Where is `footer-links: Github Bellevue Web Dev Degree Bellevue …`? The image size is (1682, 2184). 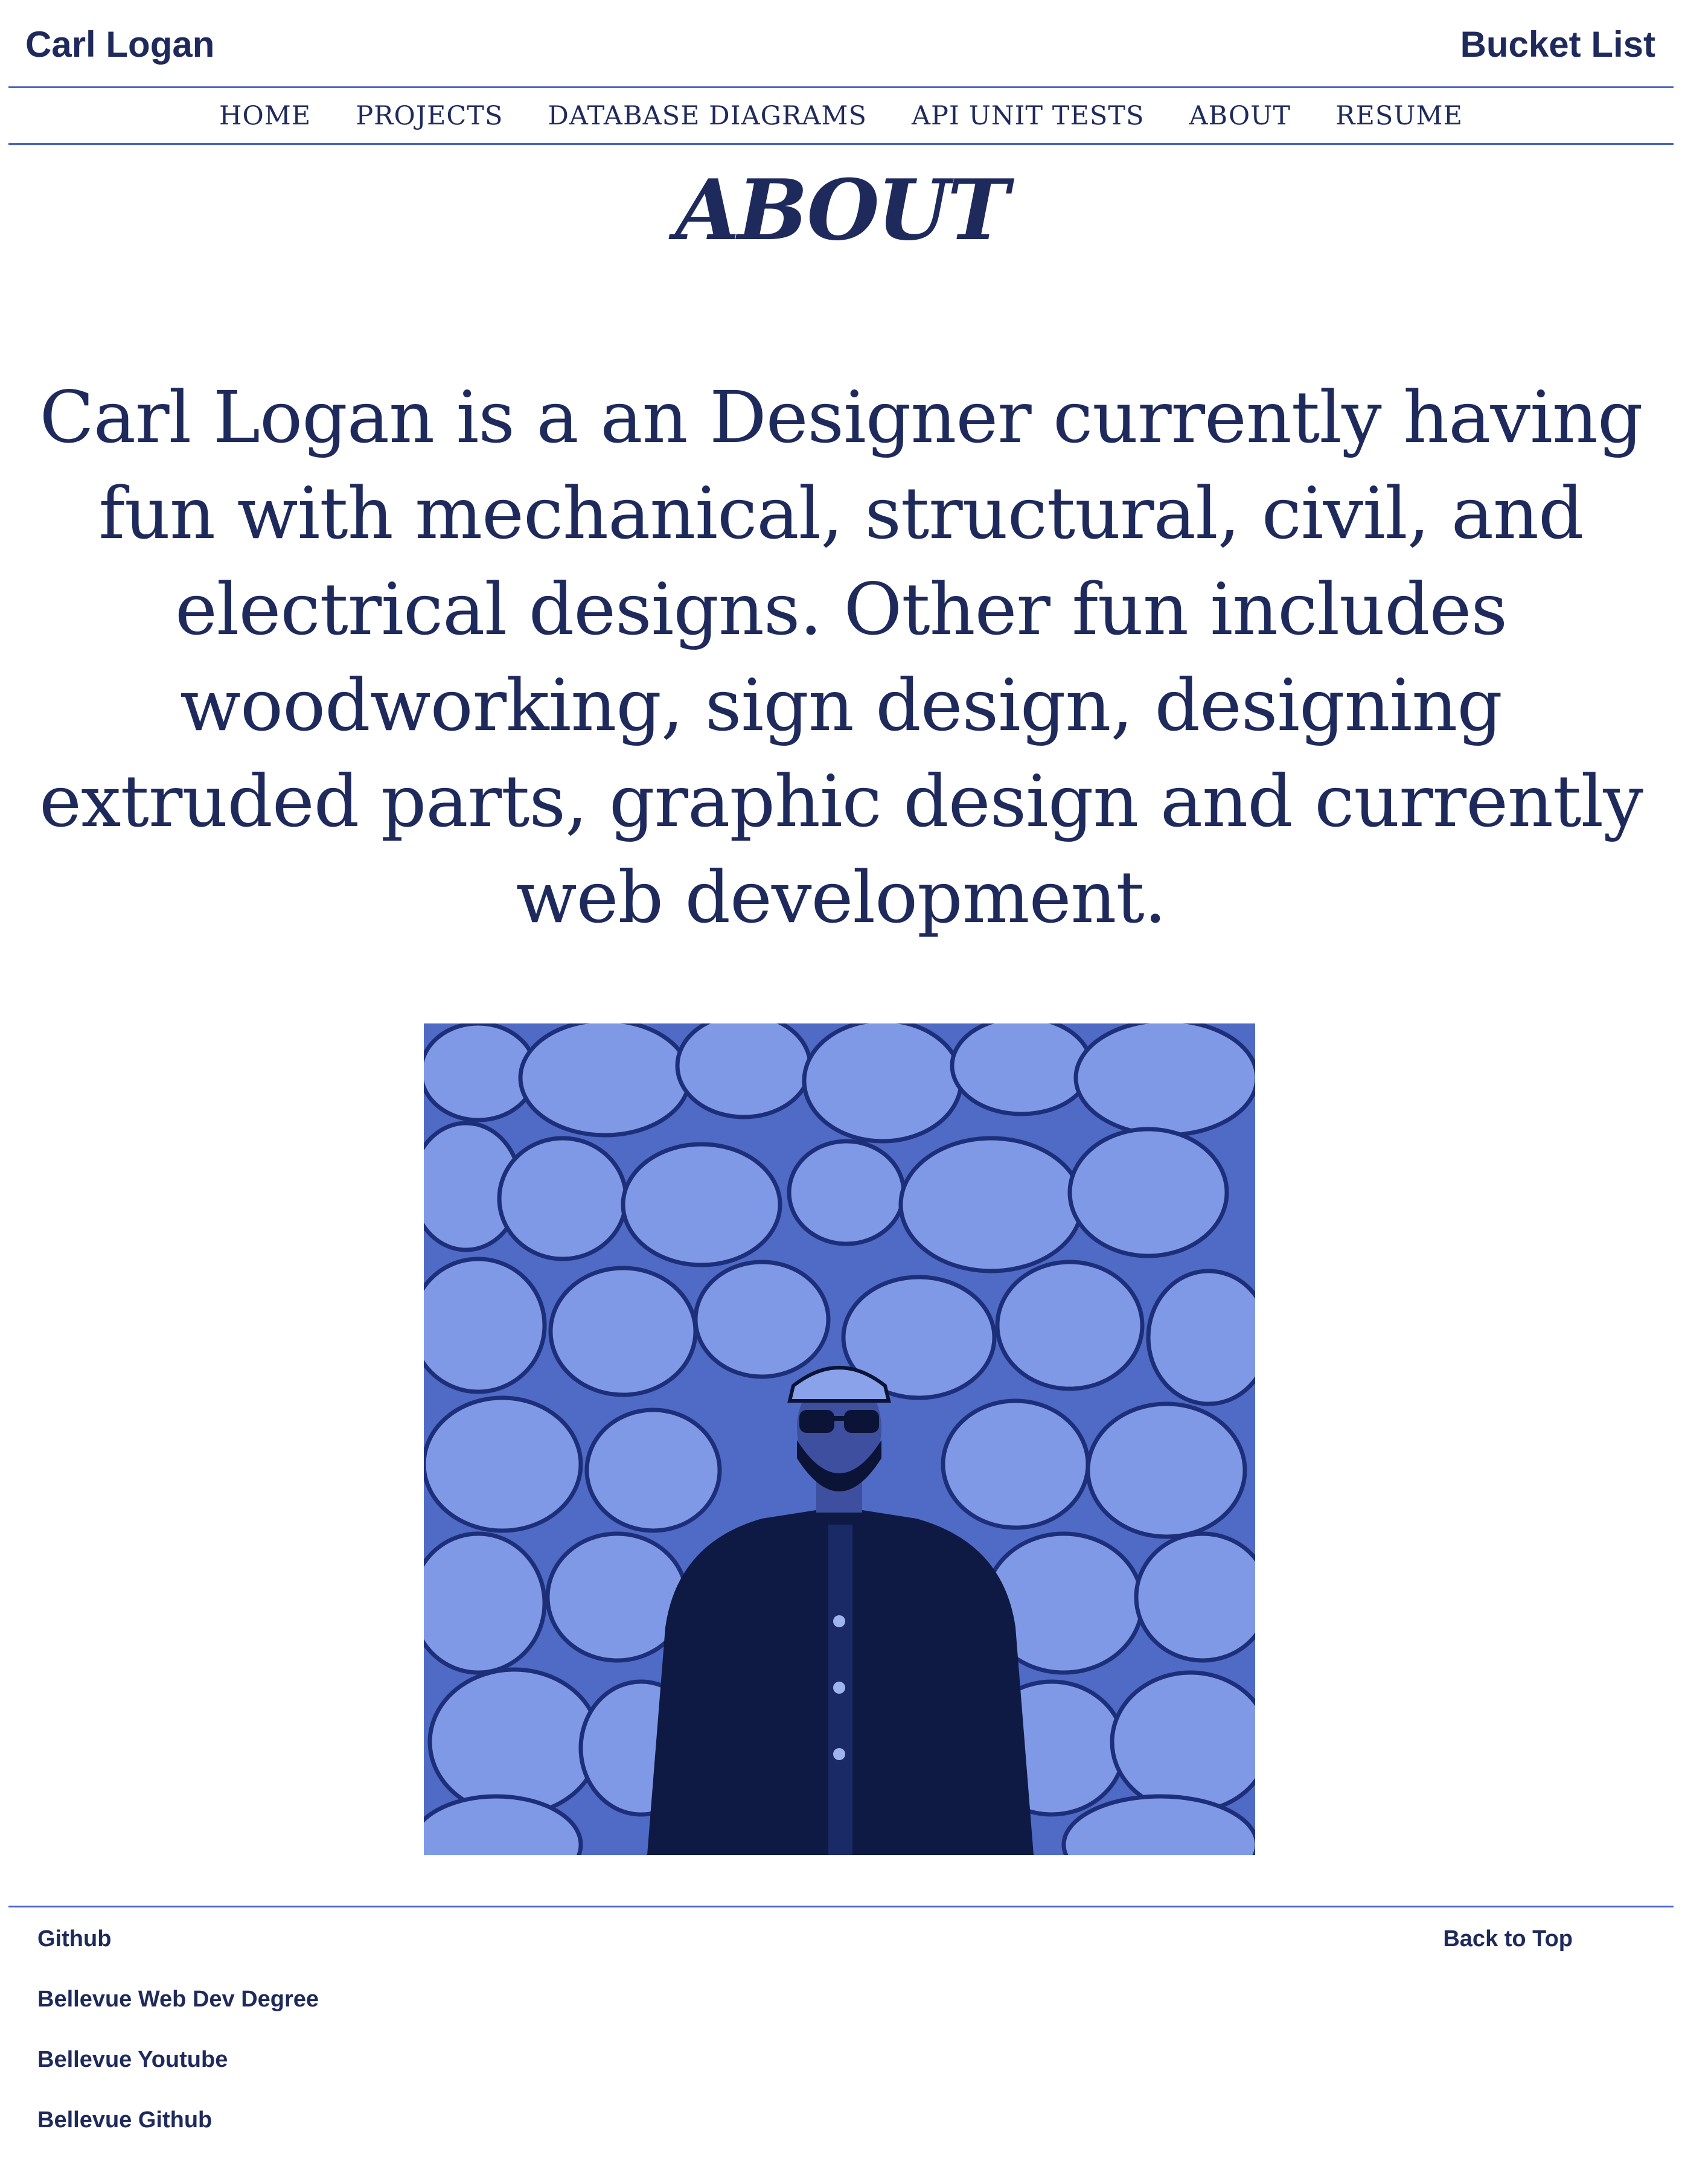
footer-links: Github Bellevue Web Dev Degree Bellevue … is located at coordinates (178, 2044).